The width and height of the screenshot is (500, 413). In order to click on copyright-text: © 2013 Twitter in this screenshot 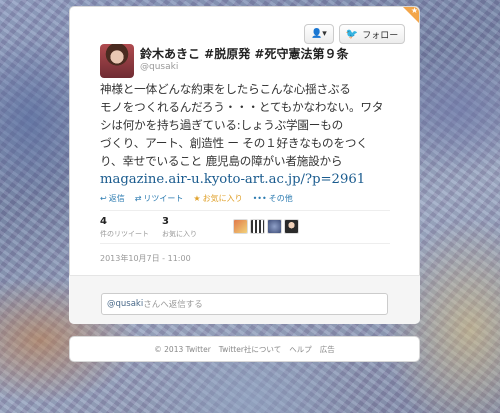, I will do `click(182, 349)`.